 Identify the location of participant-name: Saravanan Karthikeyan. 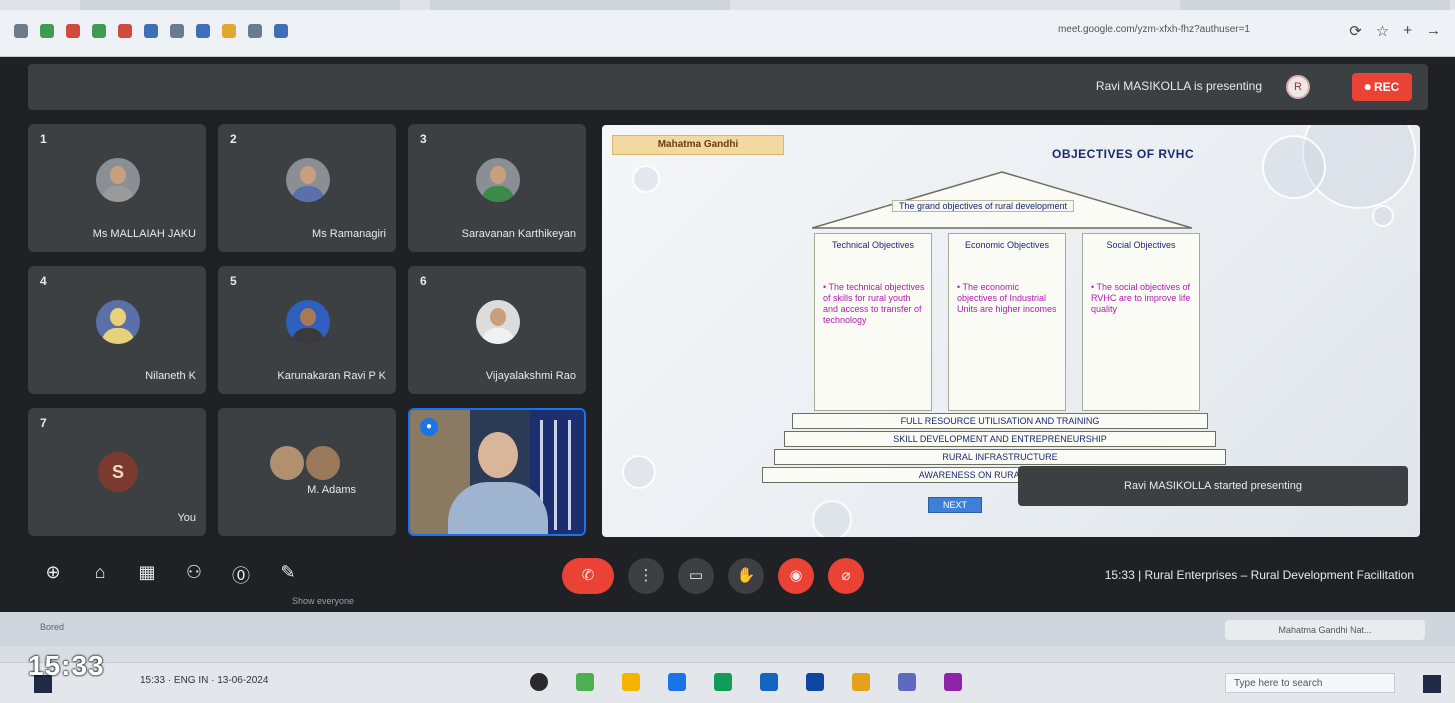
(518, 234).